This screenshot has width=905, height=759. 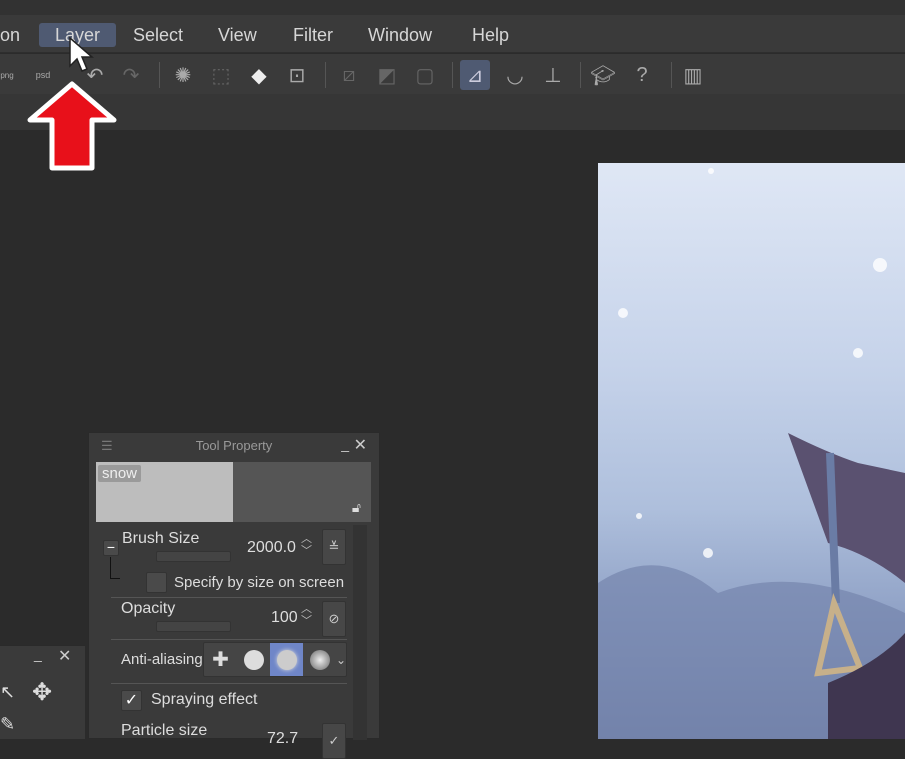 What do you see at coordinates (400, 35) in the screenshot?
I see `menu-window: Window` at bounding box center [400, 35].